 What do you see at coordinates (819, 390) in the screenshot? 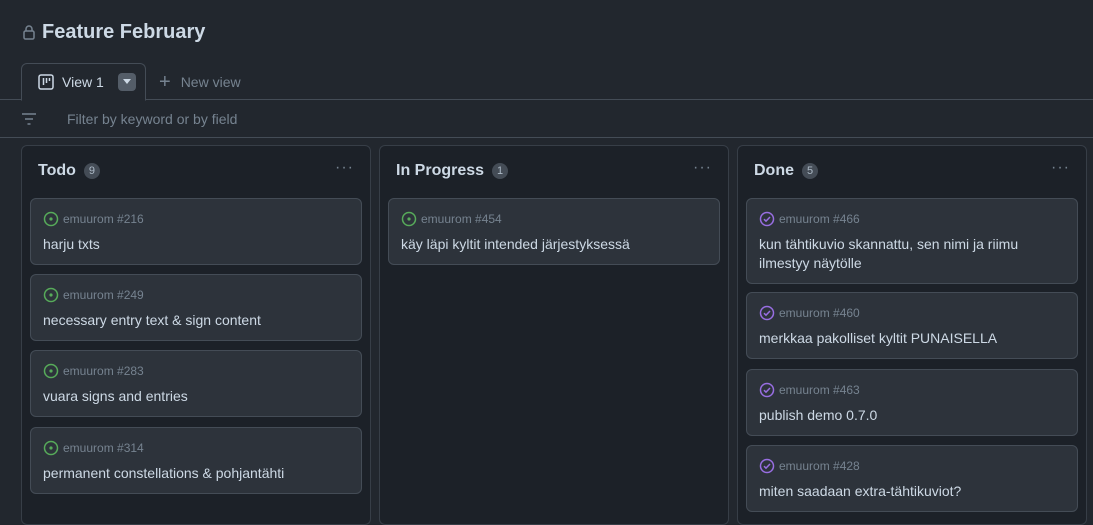
I see `issue-reference: emuurom #463` at bounding box center [819, 390].